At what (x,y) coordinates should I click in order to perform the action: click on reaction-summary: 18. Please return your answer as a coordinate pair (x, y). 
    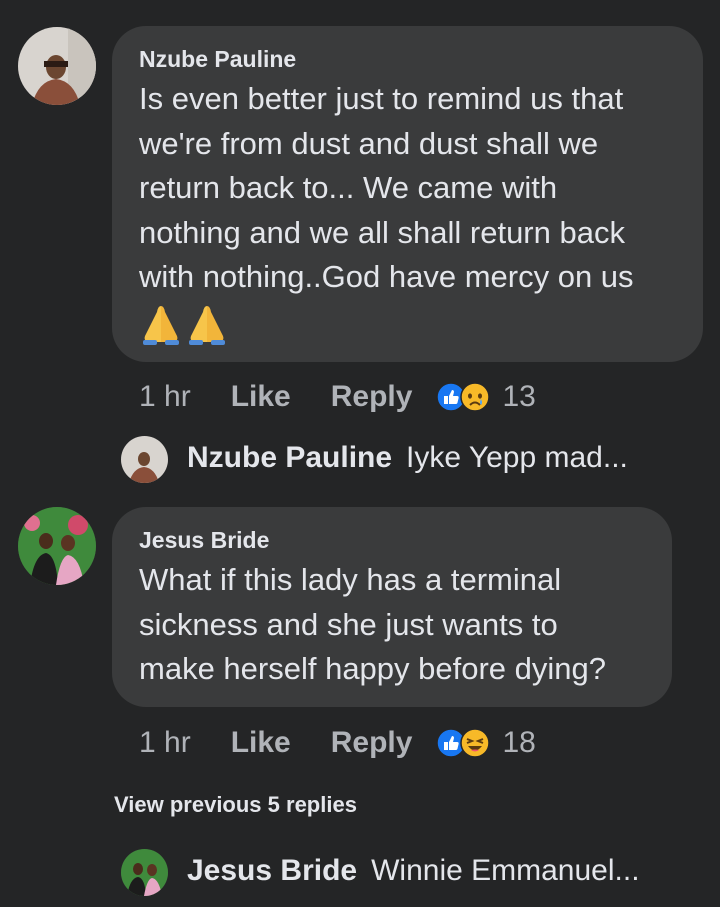
    Looking at the image, I should click on (486, 743).